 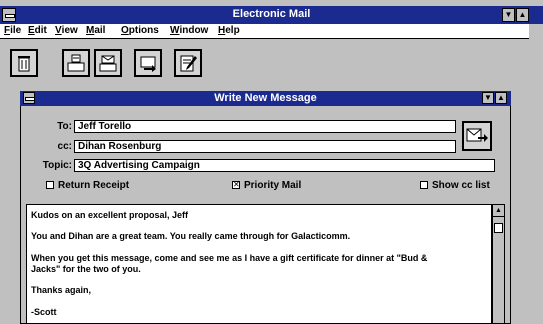 I want to click on cc-field: Dihan Rosenburg, so click(x=265, y=146).